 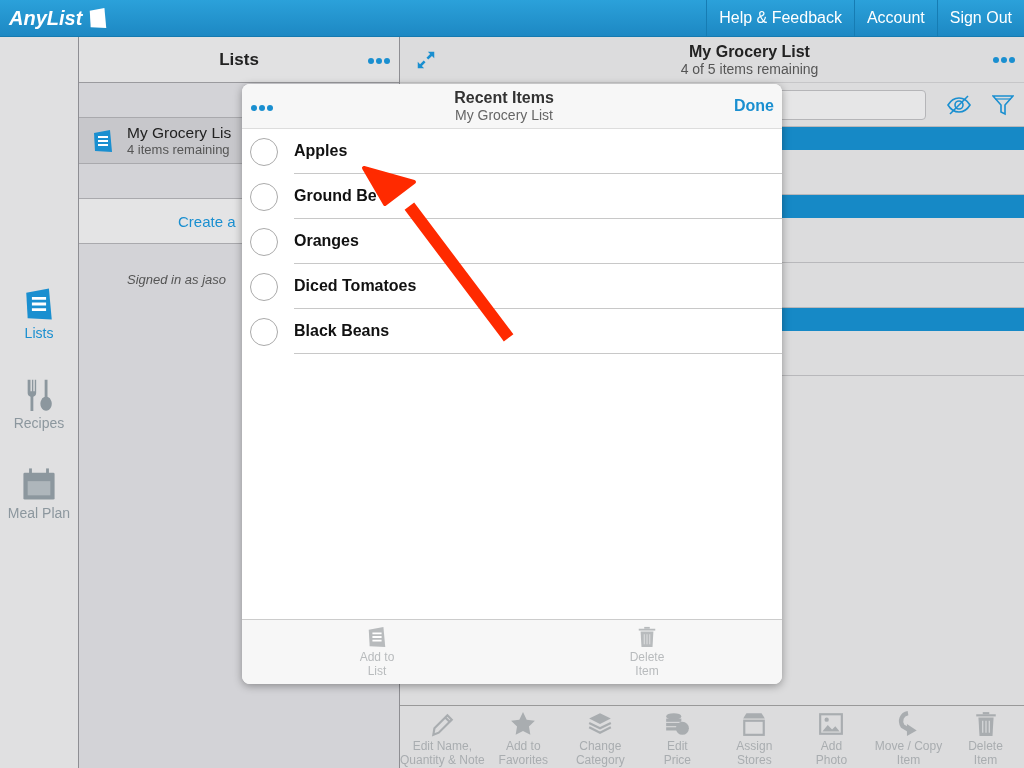 I want to click on done-link: Done, so click(x=754, y=106).